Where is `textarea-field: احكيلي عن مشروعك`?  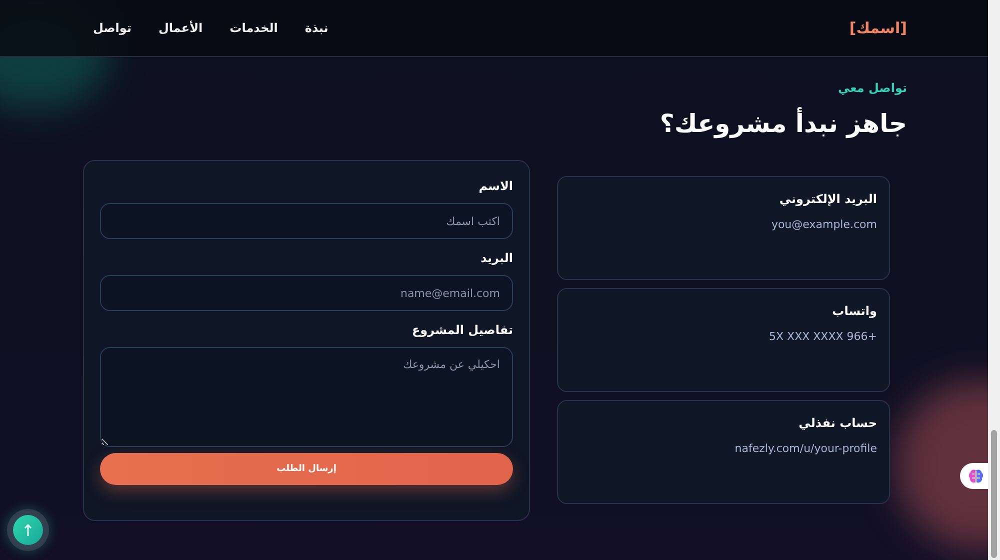
textarea-field: احكيلي عن مشروعك is located at coordinates (306, 397).